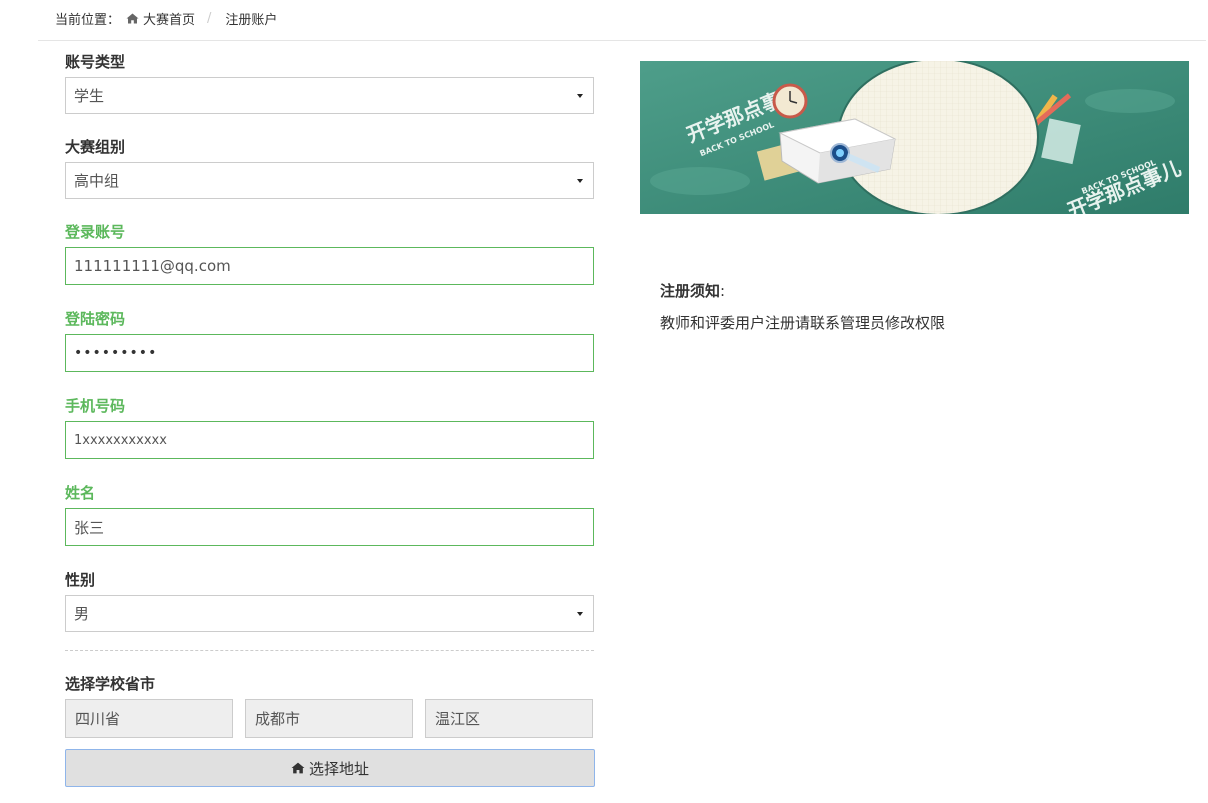  What do you see at coordinates (120, 440) in the screenshot?
I see `phone-value: 1xxxxxxxxxxx` at bounding box center [120, 440].